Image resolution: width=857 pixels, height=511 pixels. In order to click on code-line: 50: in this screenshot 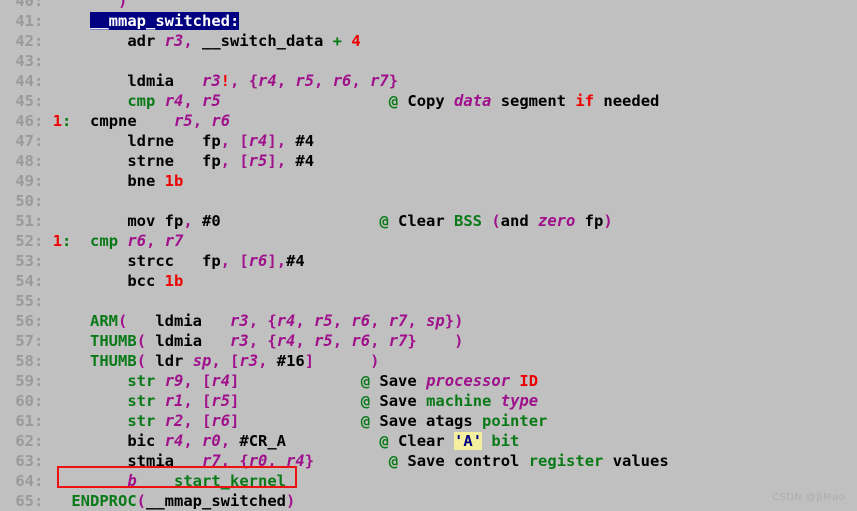, I will do `click(428, 201)`.